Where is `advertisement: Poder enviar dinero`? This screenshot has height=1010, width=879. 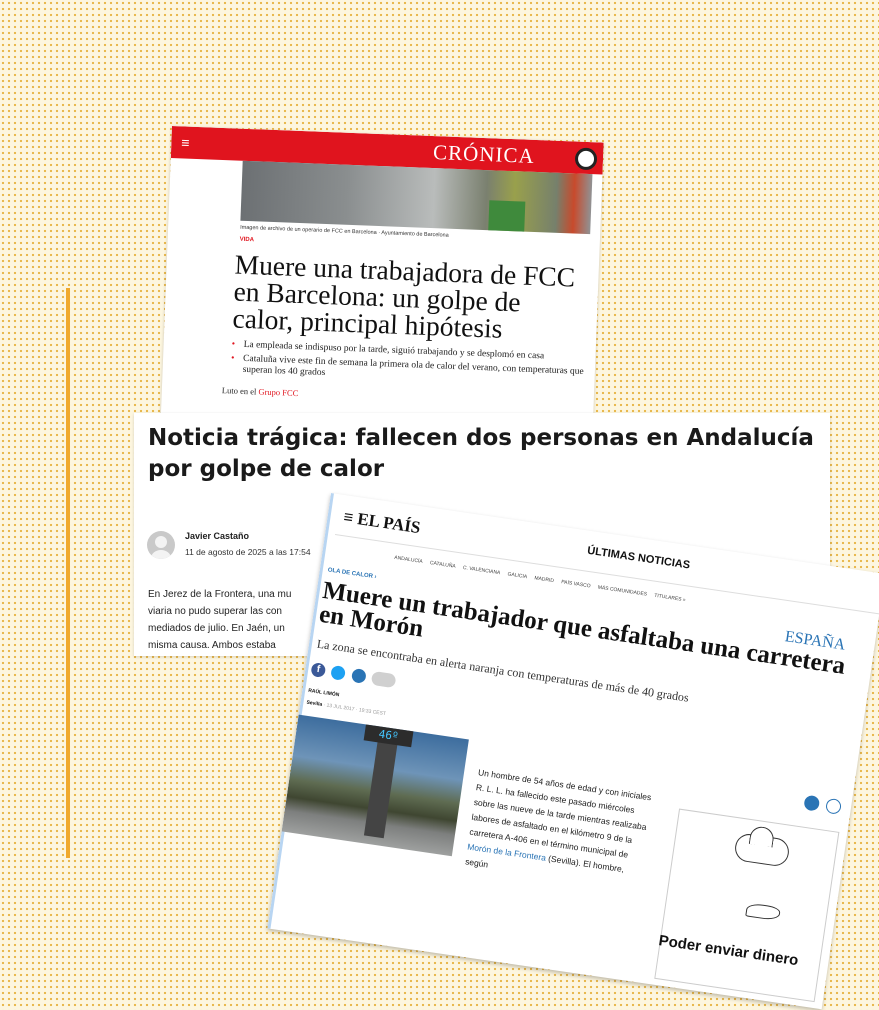
advertisement: Poder enviar dinero is located at coordinates (747, 905).